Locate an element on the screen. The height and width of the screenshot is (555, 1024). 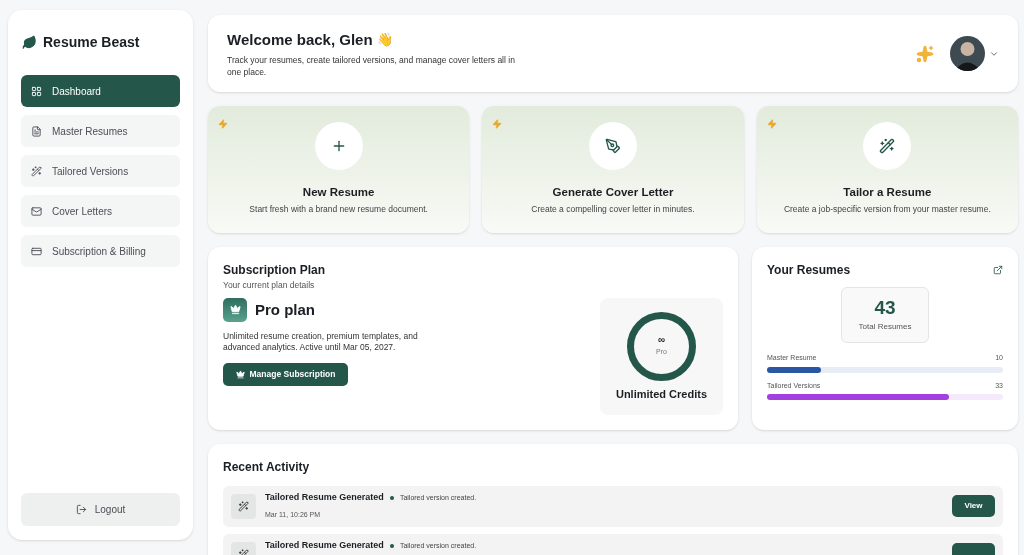
action-description: Start fresh with a brand new resume document. is located at coordinates (338, 210).